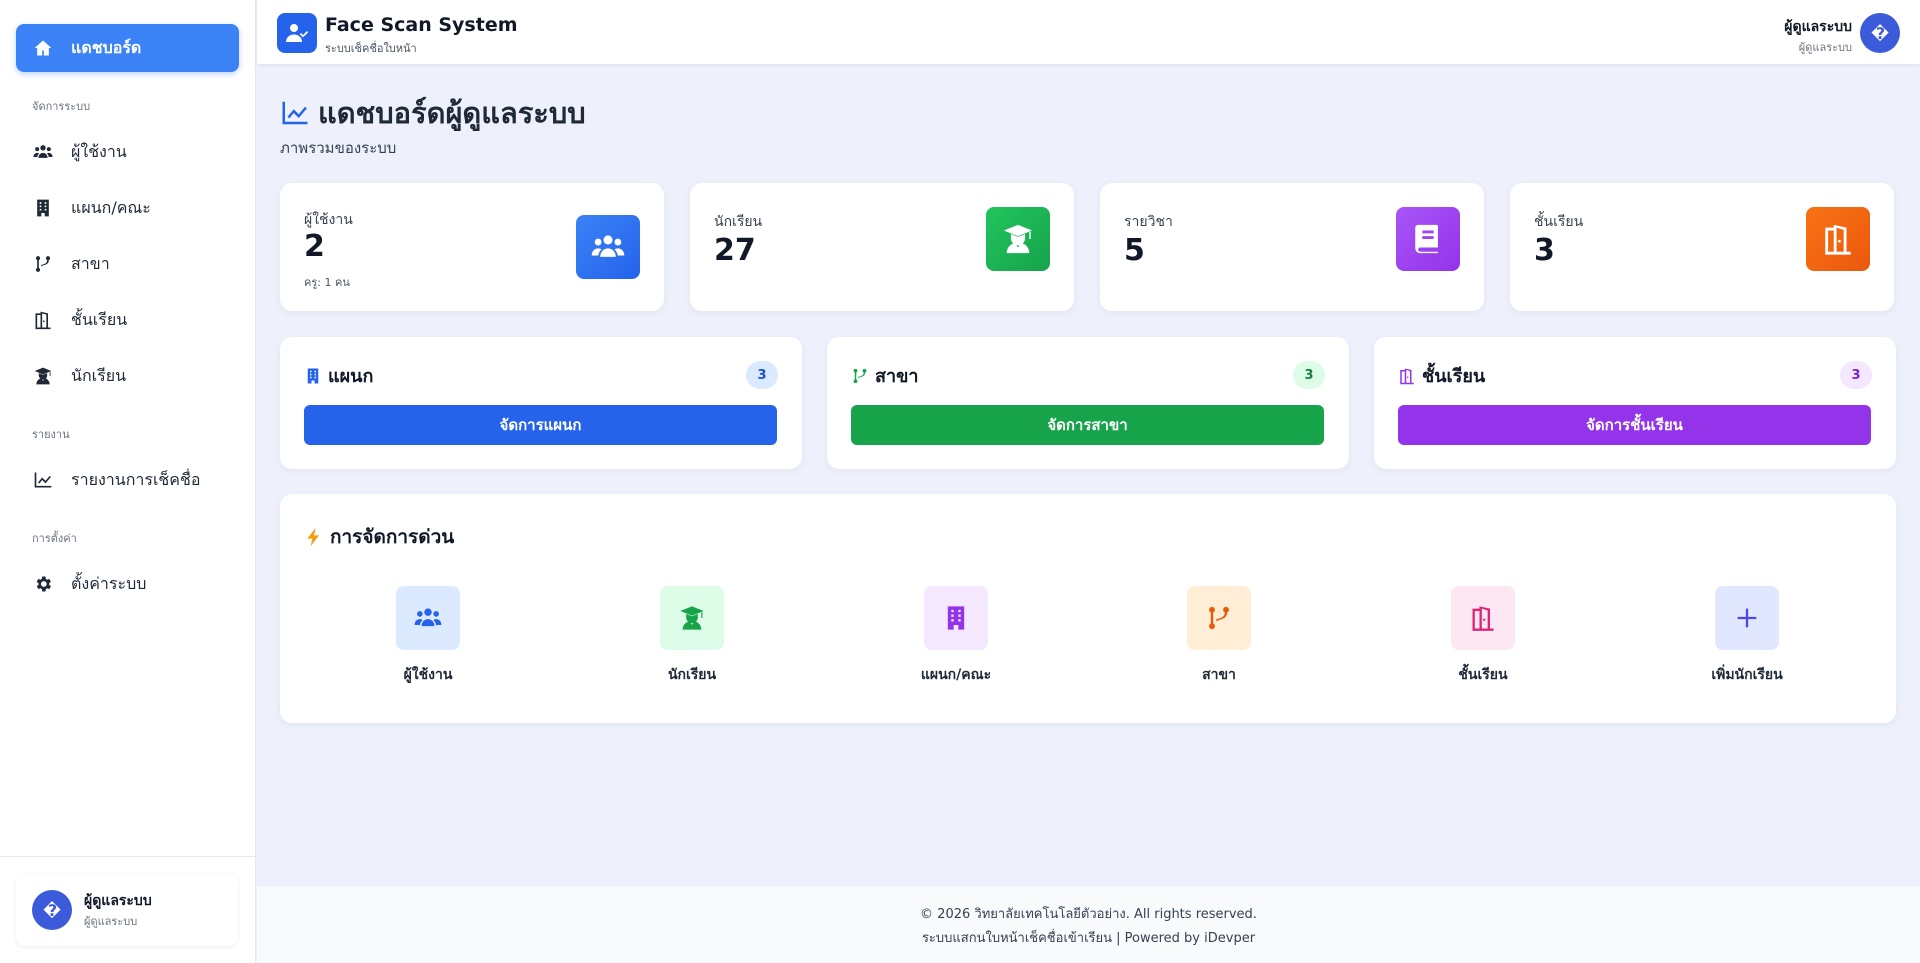 This screenshot has width=1920, height=963. I want to click on quick-action-label: สาขา, so click(1219, 675).